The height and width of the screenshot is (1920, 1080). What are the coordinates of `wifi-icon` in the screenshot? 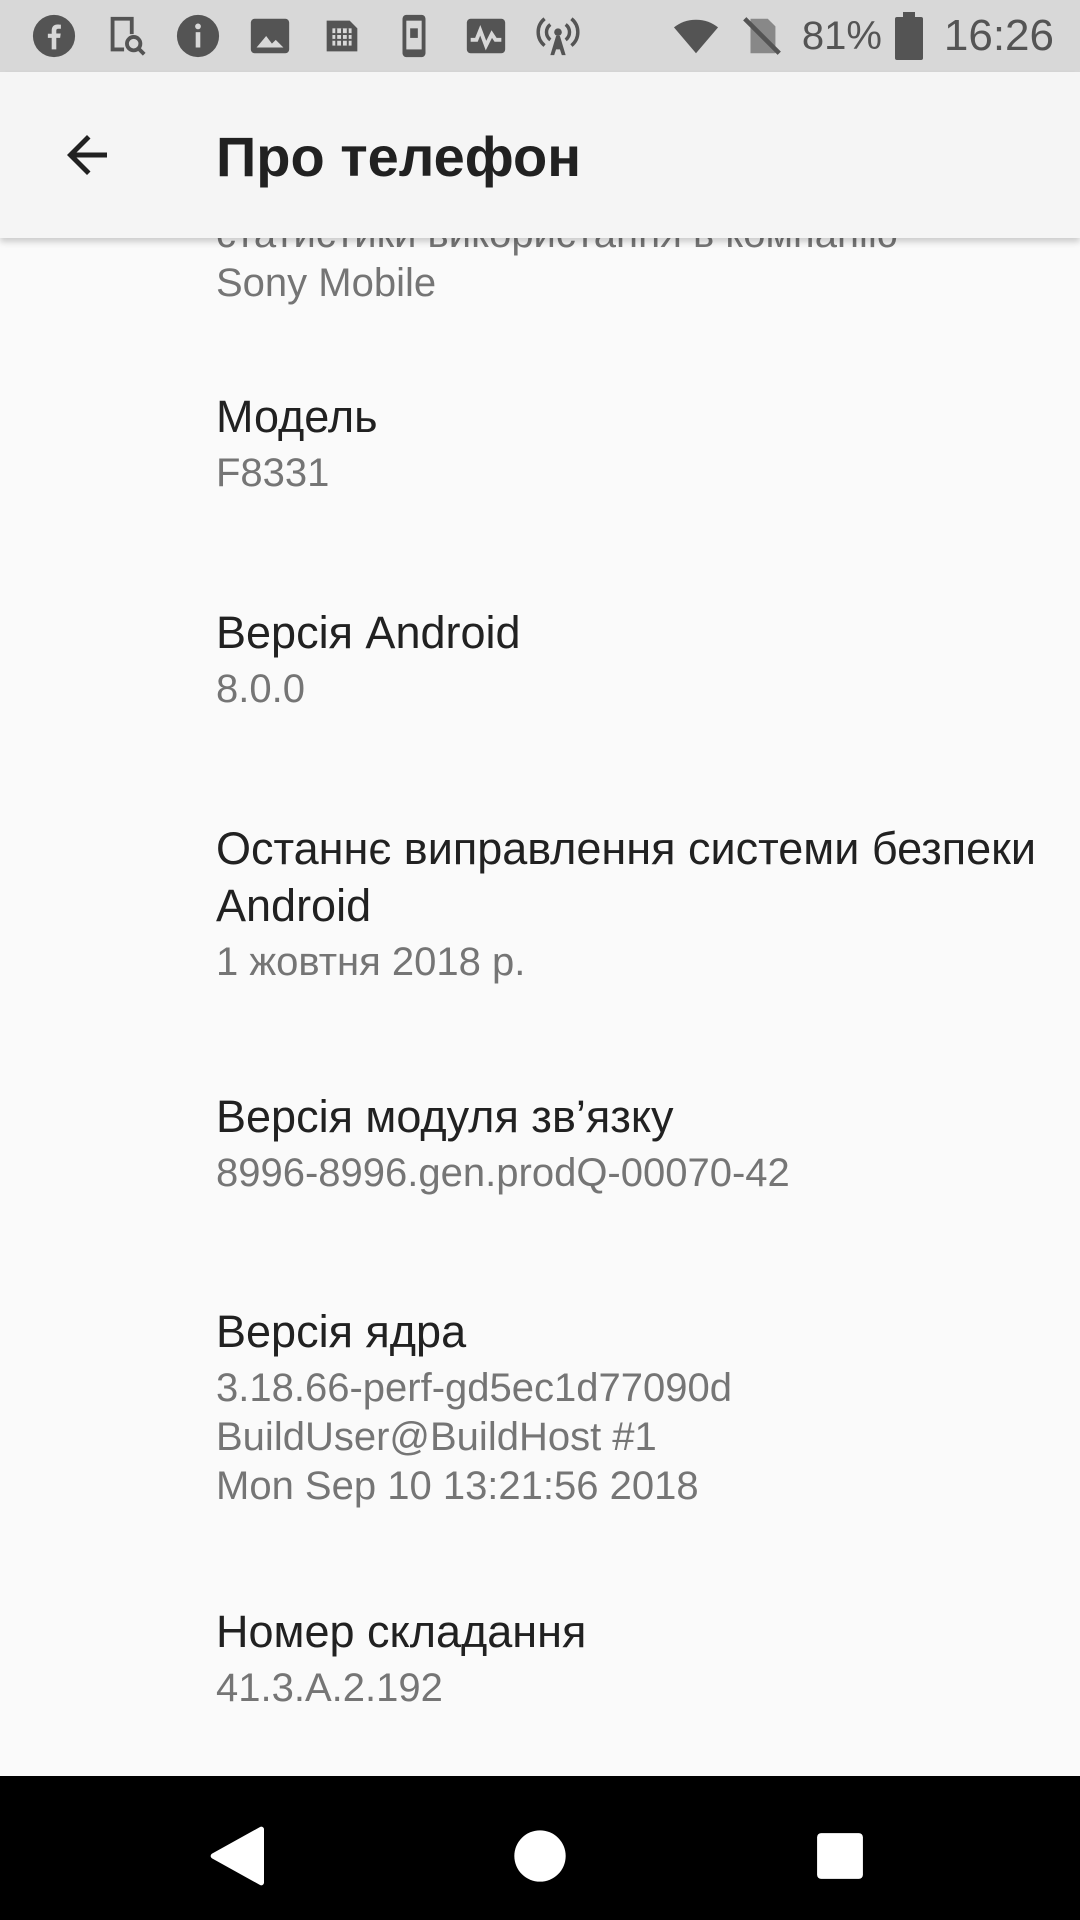 It's located at (696, 36).